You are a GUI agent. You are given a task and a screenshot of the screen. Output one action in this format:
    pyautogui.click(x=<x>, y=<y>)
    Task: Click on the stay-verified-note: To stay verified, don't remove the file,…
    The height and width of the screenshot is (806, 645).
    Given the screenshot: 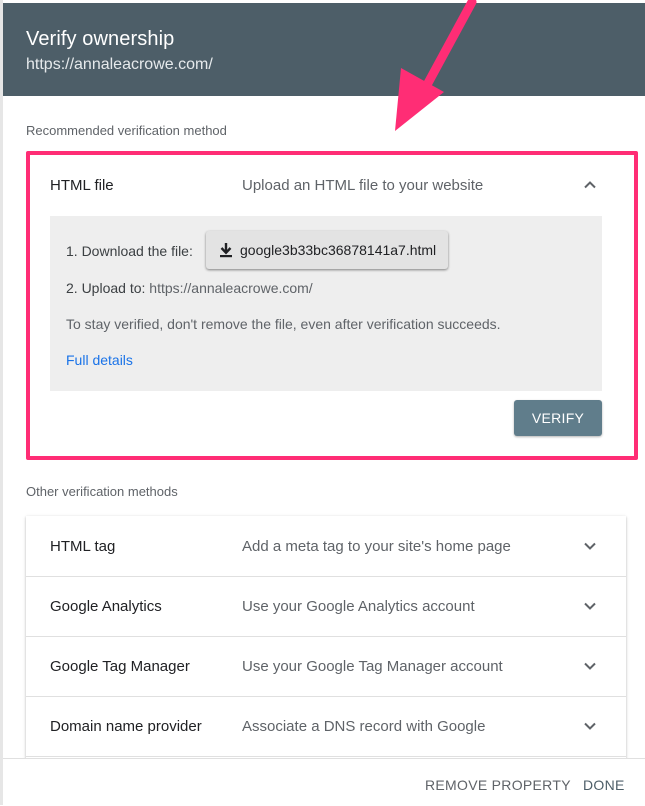 What is the action you would take?
    pyautogui.click(x=283, y=324)
    